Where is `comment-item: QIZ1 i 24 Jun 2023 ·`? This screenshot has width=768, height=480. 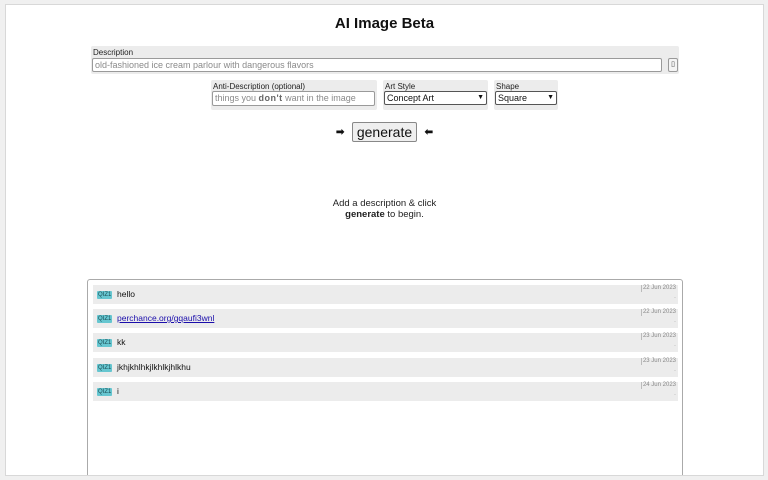 comment-item: QIZ1 i 24 Jun 2023 · is located at coordinates (385, 391).